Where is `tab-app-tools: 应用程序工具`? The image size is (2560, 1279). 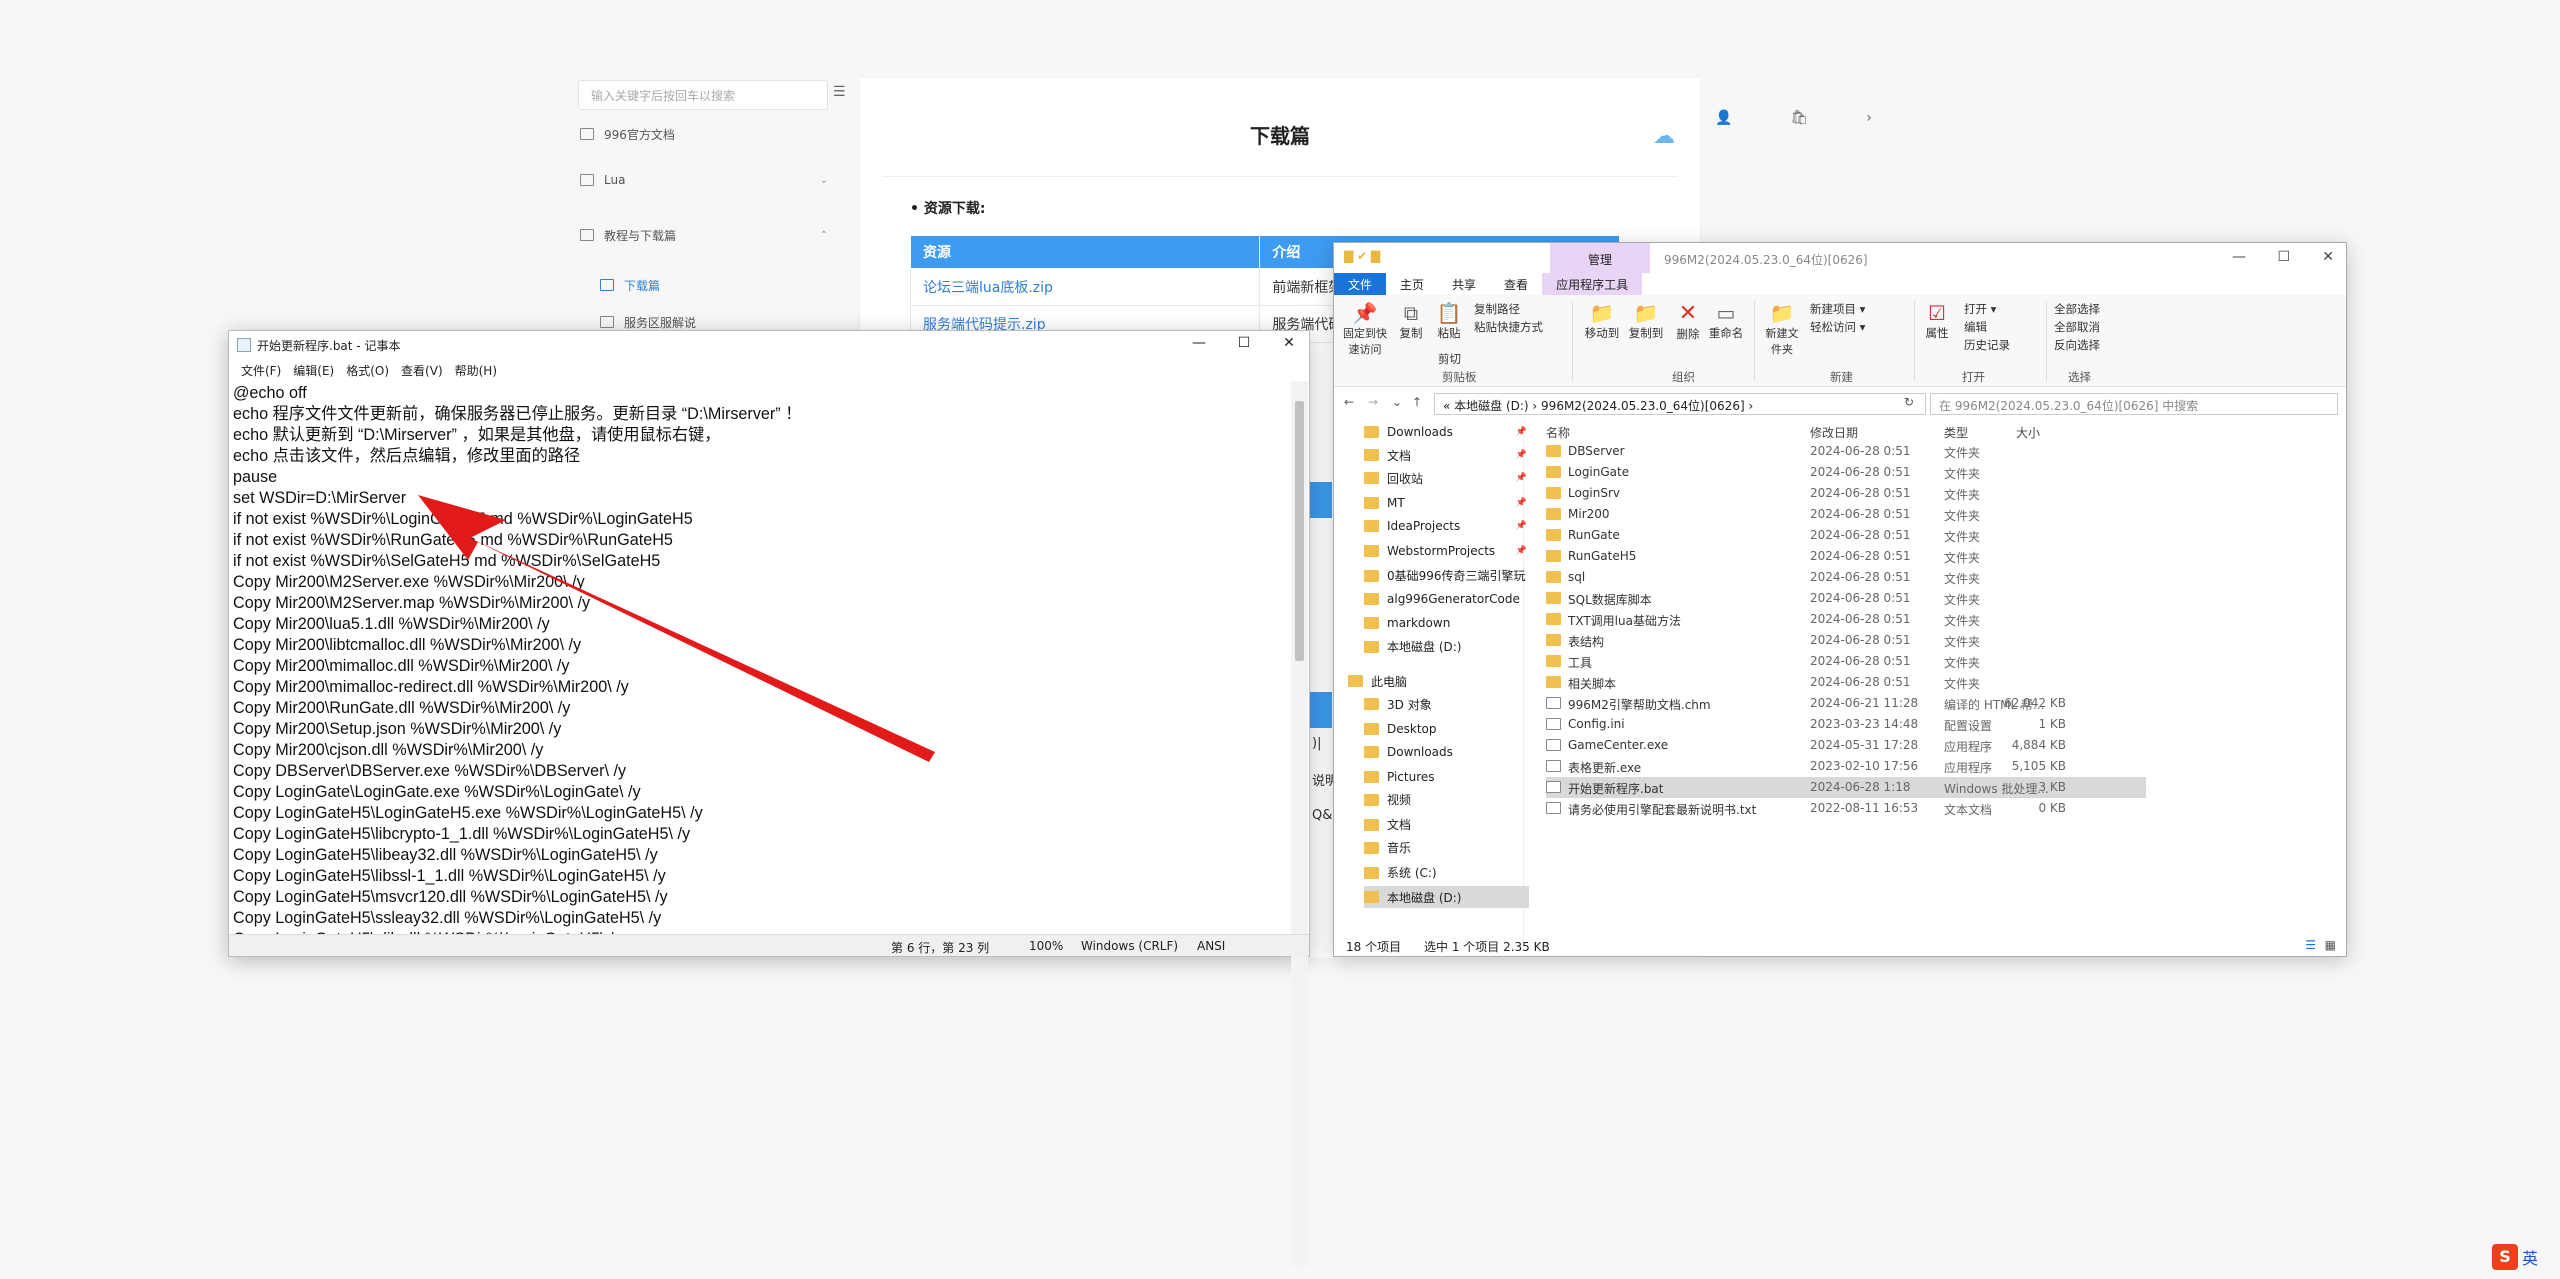
tab-app-tools: 应用程序工具 is located at coordinates (1592, 284).